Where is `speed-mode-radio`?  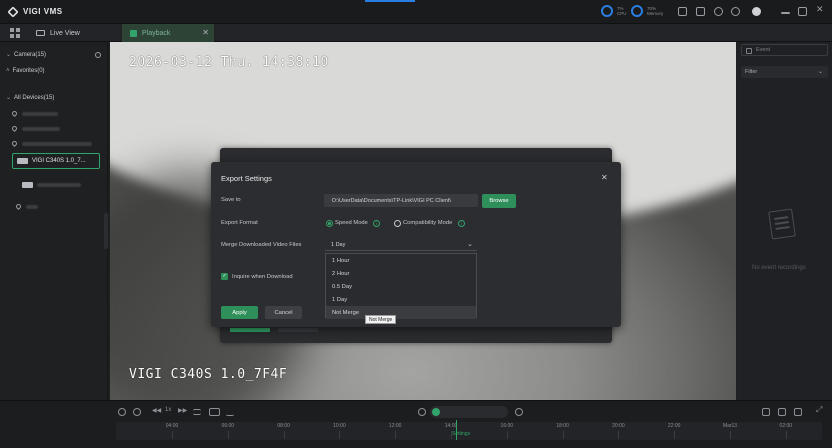
speed-mode-radio is located at coordinates (329, 223).